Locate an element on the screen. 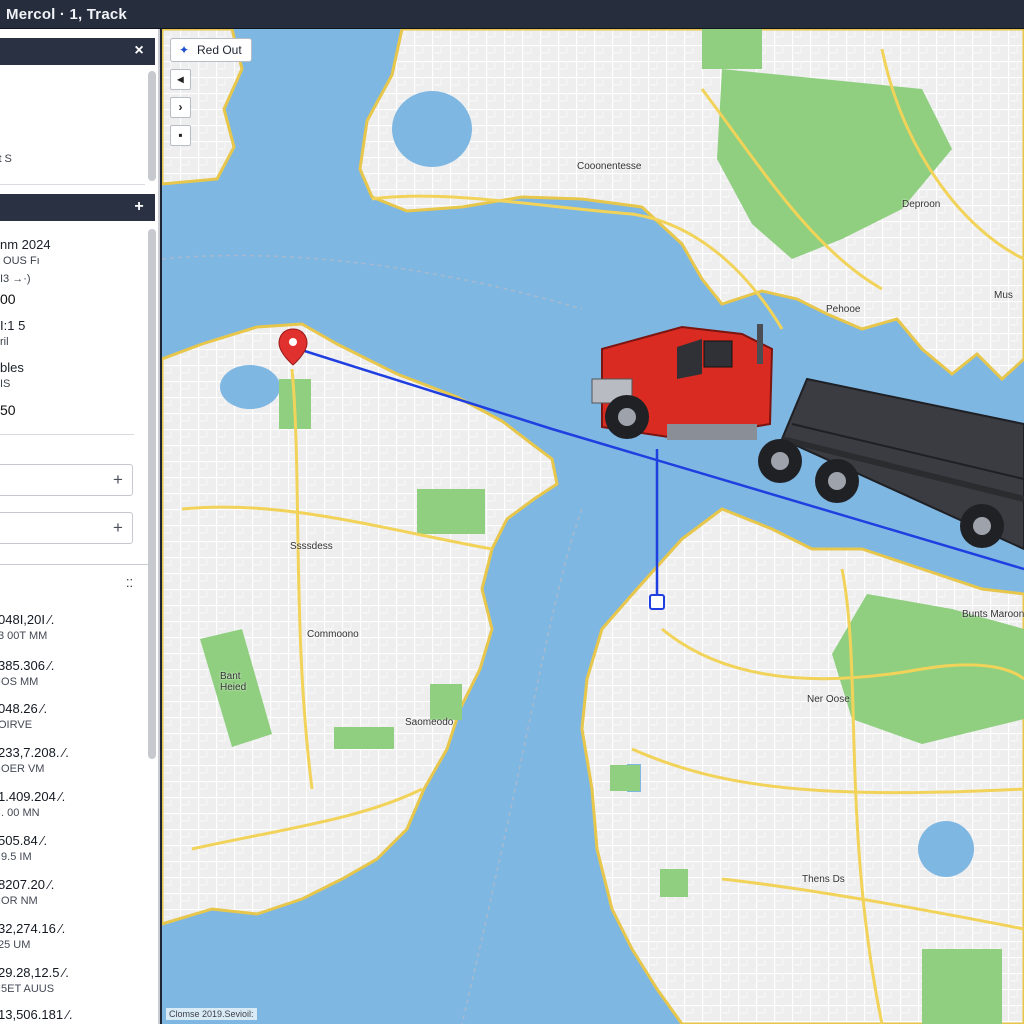 Image resolution: width=1024 pixels, height=1024 pixels. map-label: Thens Ds is located at coordinates (823, 879).